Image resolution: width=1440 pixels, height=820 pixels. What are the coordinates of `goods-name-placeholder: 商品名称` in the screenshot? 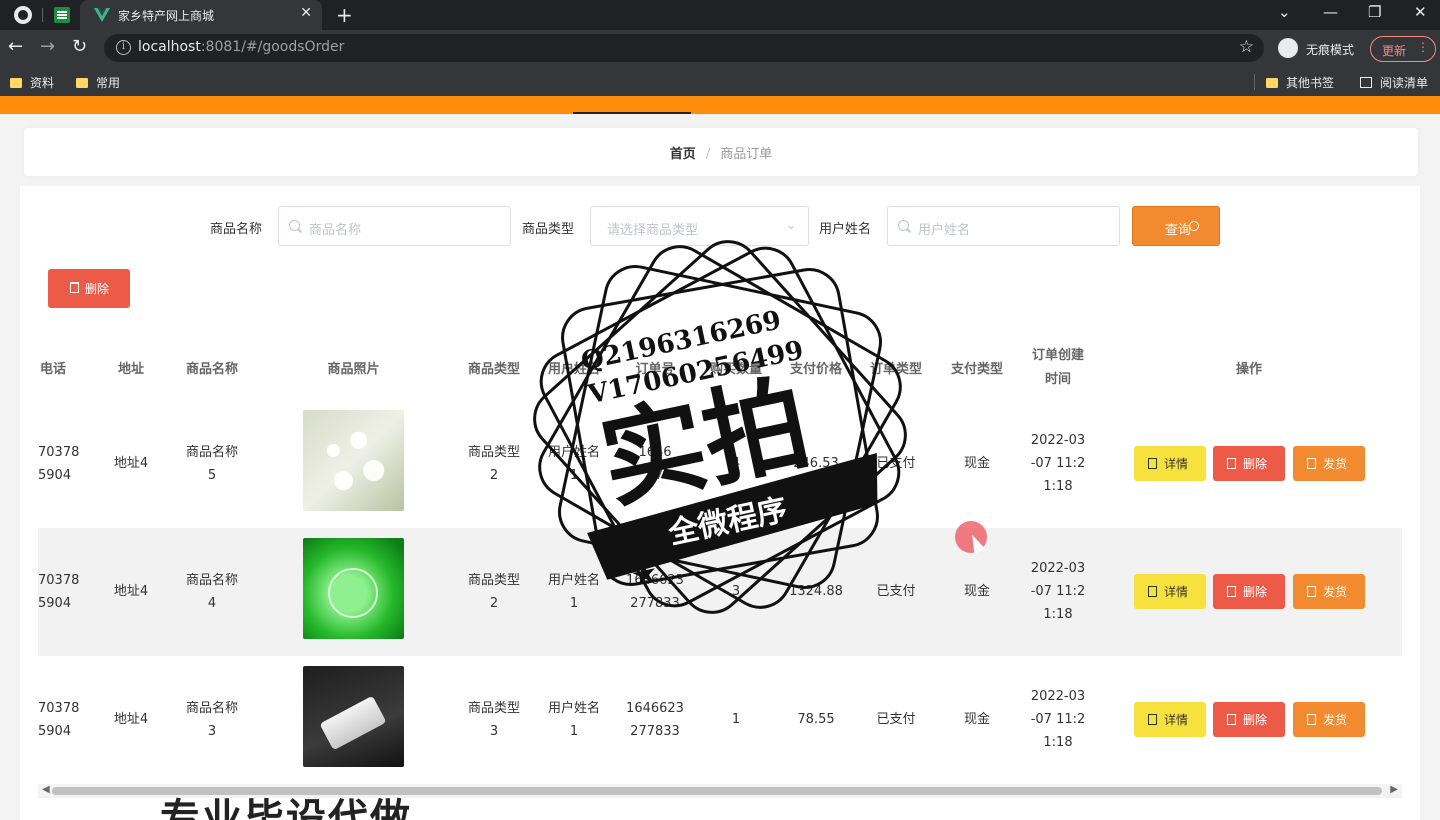 It's located at (335, 230).